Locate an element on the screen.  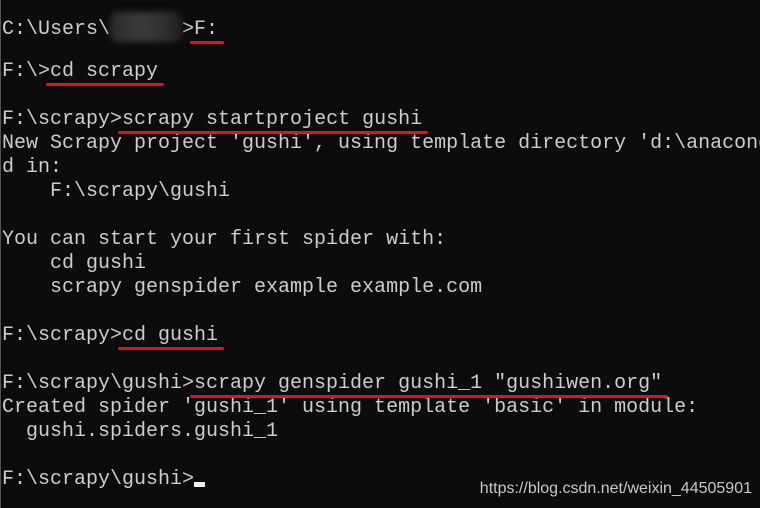
text-cursor is located at coordinates (200, 484).